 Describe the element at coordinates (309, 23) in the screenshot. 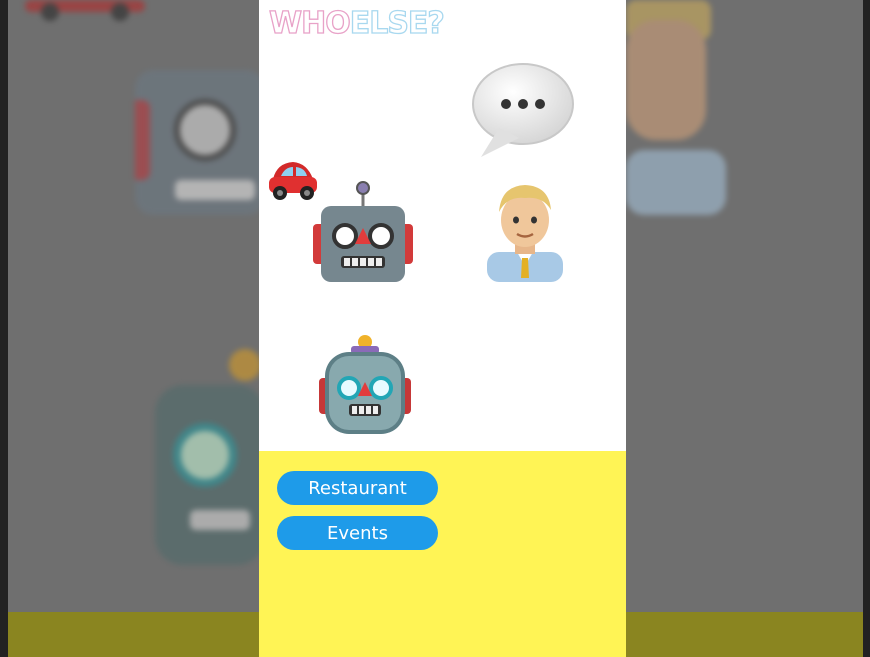

I see `logo-who: WHO` at that location.